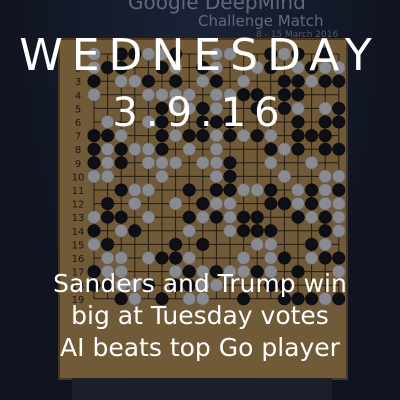 The height and width of the screenshot is (400, 400). Describe the element at coordinates (200, 113) in the screenshot. I see `date-heading: 3.9.16` at that location.